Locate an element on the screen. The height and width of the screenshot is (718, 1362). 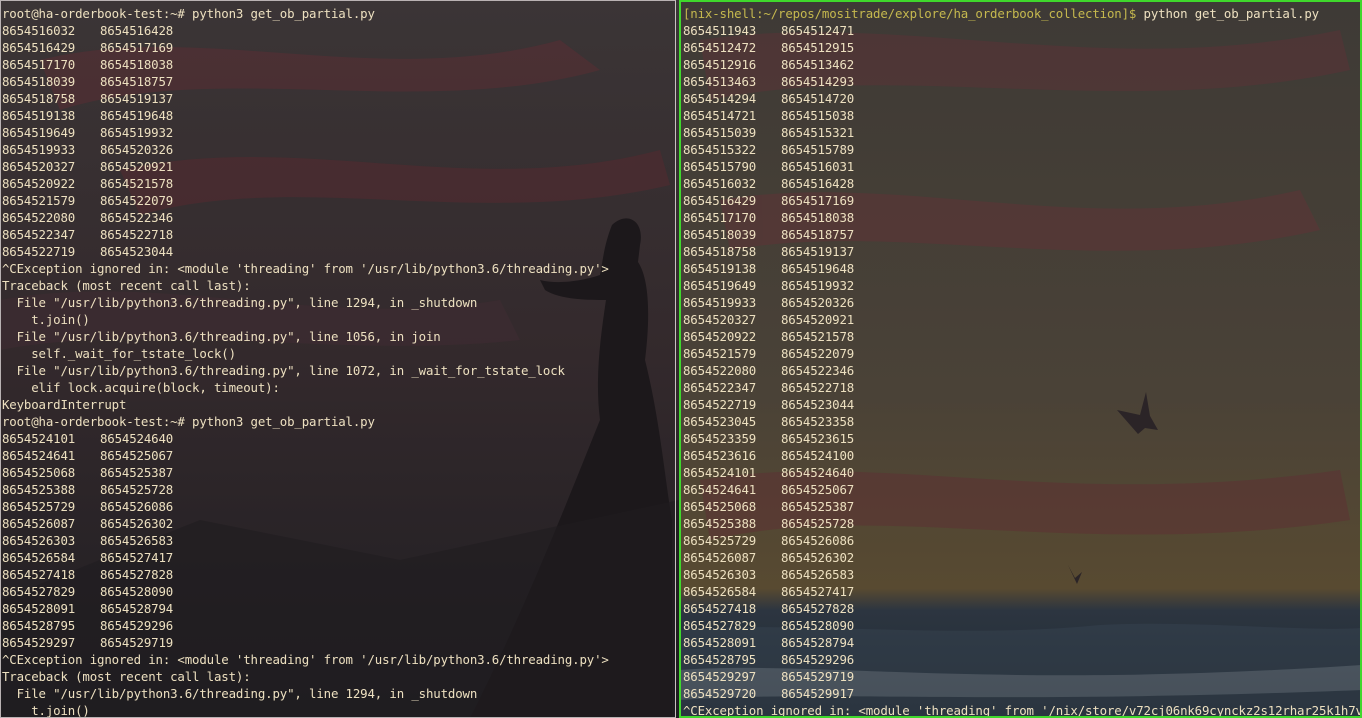
range-end: 8654514293 is located at coordinates (818, 81).